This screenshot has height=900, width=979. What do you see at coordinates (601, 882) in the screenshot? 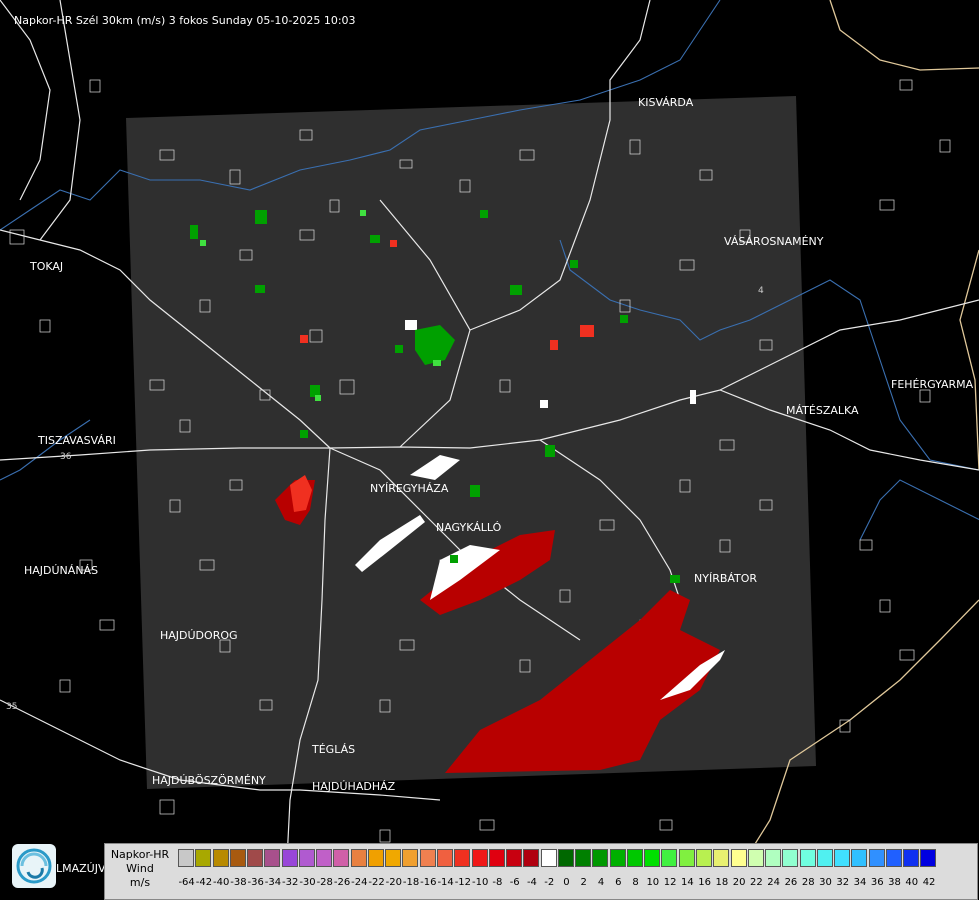
I see `legend-tick-label: 4` at bounding box center [601, 882].